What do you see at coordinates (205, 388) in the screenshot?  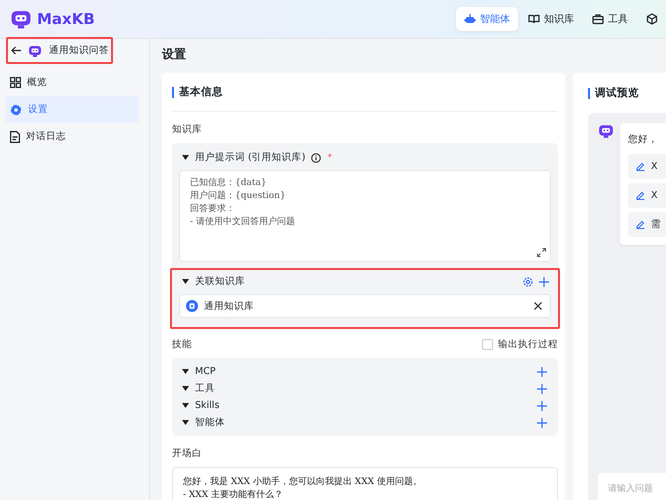 I see `skill-label: 工具` at bounding box center [205, 388].